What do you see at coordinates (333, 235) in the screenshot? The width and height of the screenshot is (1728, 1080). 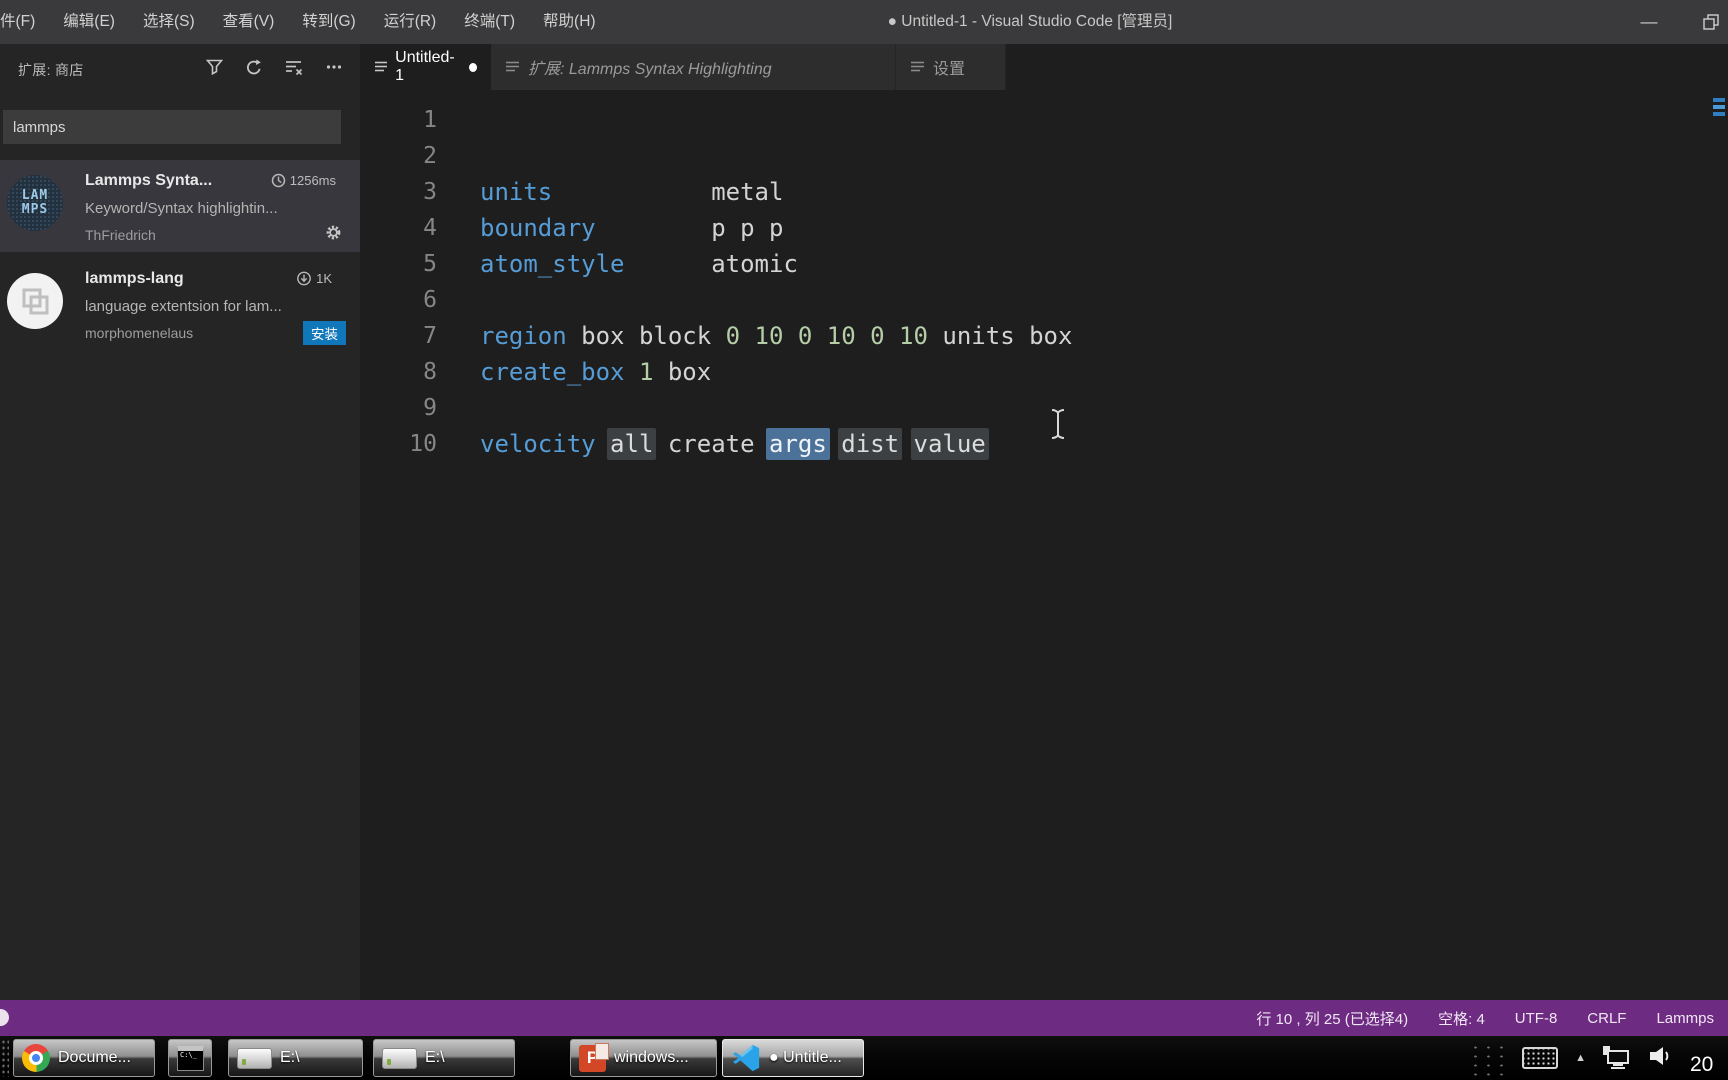 I see `gear-icon` at bounding box center [333, 235].